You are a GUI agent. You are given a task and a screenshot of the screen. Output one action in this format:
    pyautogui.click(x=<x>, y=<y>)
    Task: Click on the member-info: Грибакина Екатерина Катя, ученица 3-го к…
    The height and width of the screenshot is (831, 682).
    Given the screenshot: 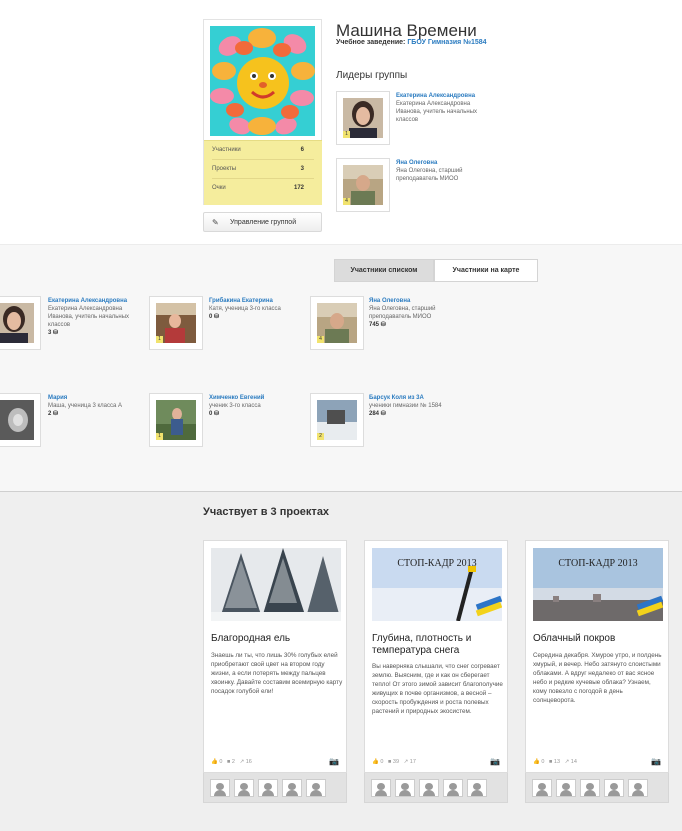 What is the action you would take?
    pyautogui.click(x=256, y=309)
    